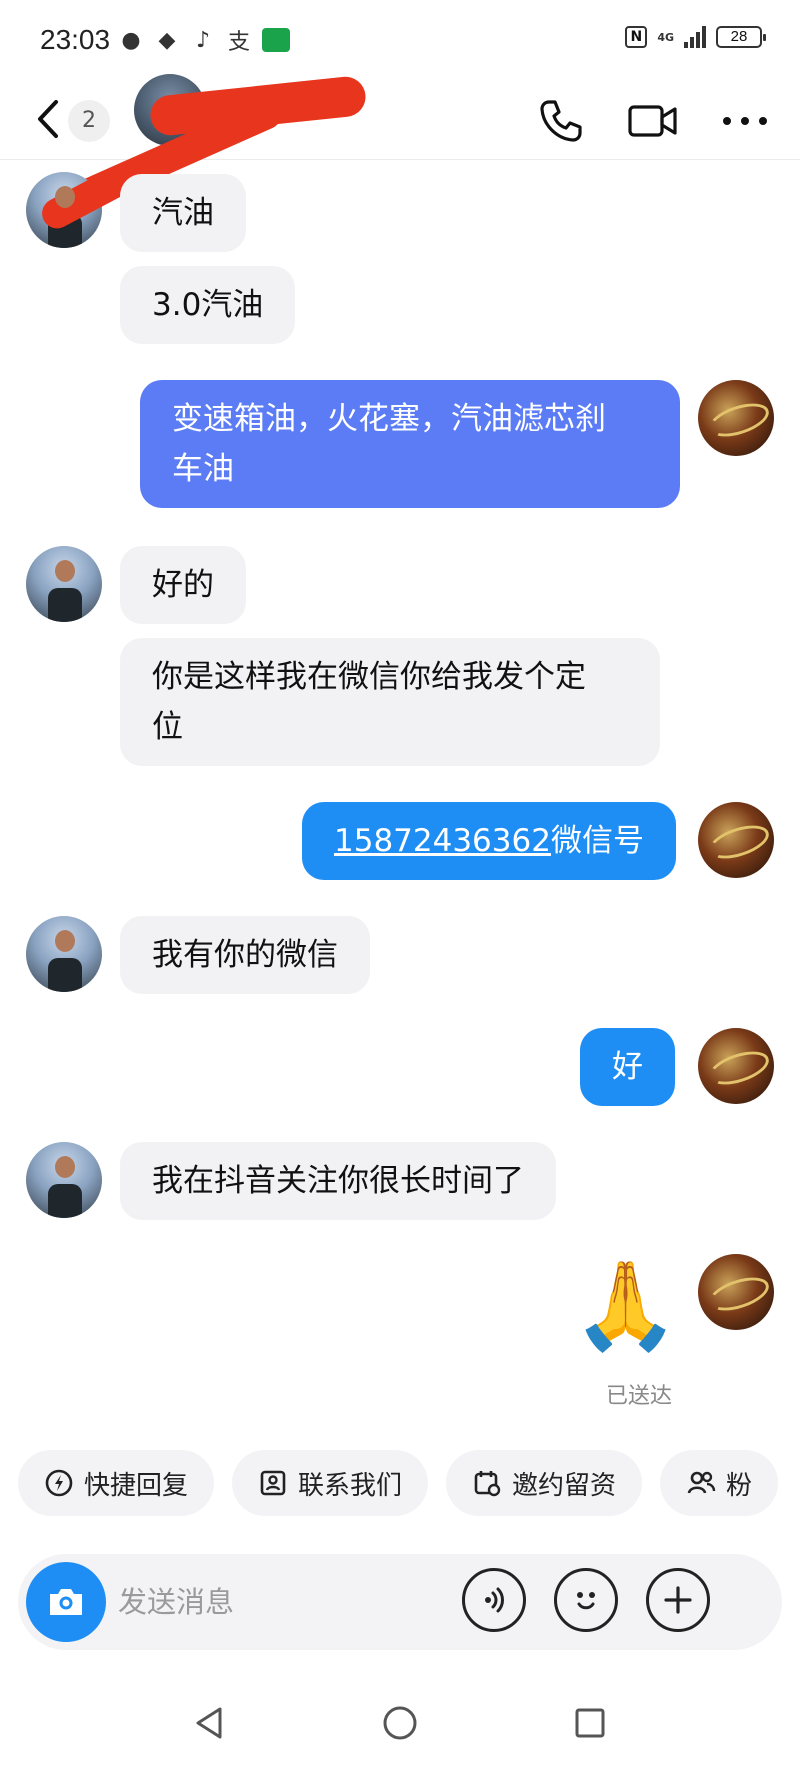 Image resolution: width=800 pixels, height=1765 pixels. What do you see at coordinates (442, 841) in the screenshot?
I see `phone-number-link: 15872436362` at bounding box center [442, 841].